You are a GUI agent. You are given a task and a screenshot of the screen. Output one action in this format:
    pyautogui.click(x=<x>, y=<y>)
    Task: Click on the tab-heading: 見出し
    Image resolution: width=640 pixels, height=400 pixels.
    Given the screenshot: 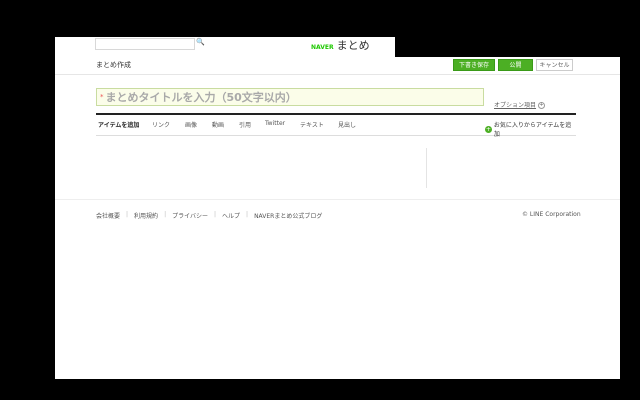 What is the action you would take?
    pyautogui.click(x=347, y=124)
    